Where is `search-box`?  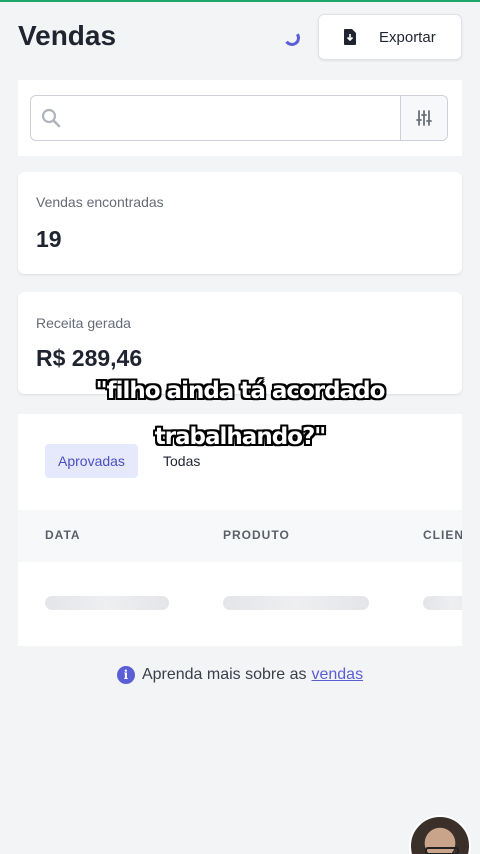 search-box is located at coordinates (239, 118).